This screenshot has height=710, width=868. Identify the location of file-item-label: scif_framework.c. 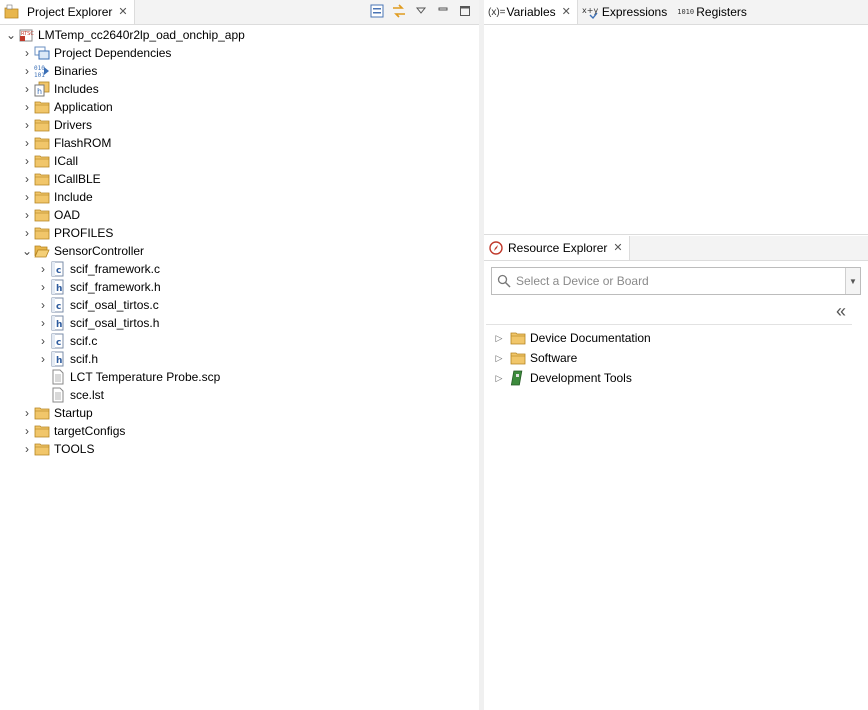
(115, 269).